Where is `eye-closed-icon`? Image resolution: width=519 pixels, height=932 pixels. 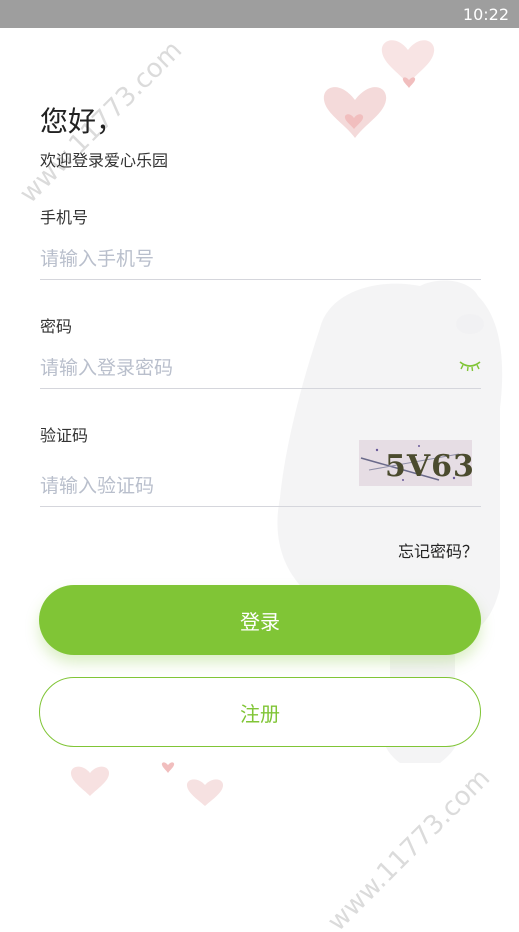 eye-closed-icon is located at coordinates (470, 366).